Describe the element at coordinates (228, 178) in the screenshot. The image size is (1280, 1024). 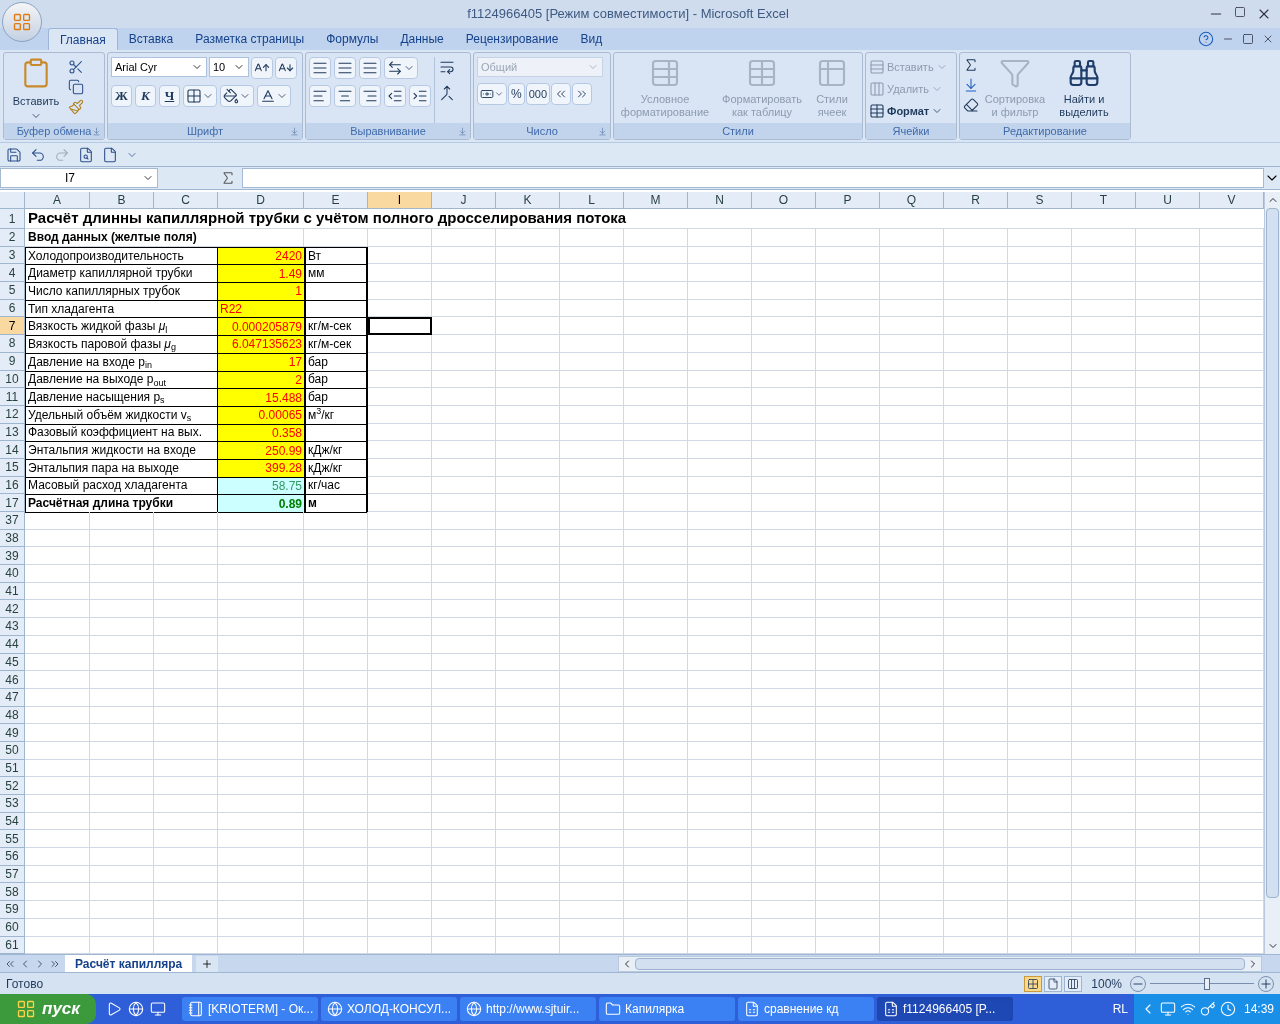
I see `function-icon` at that location.